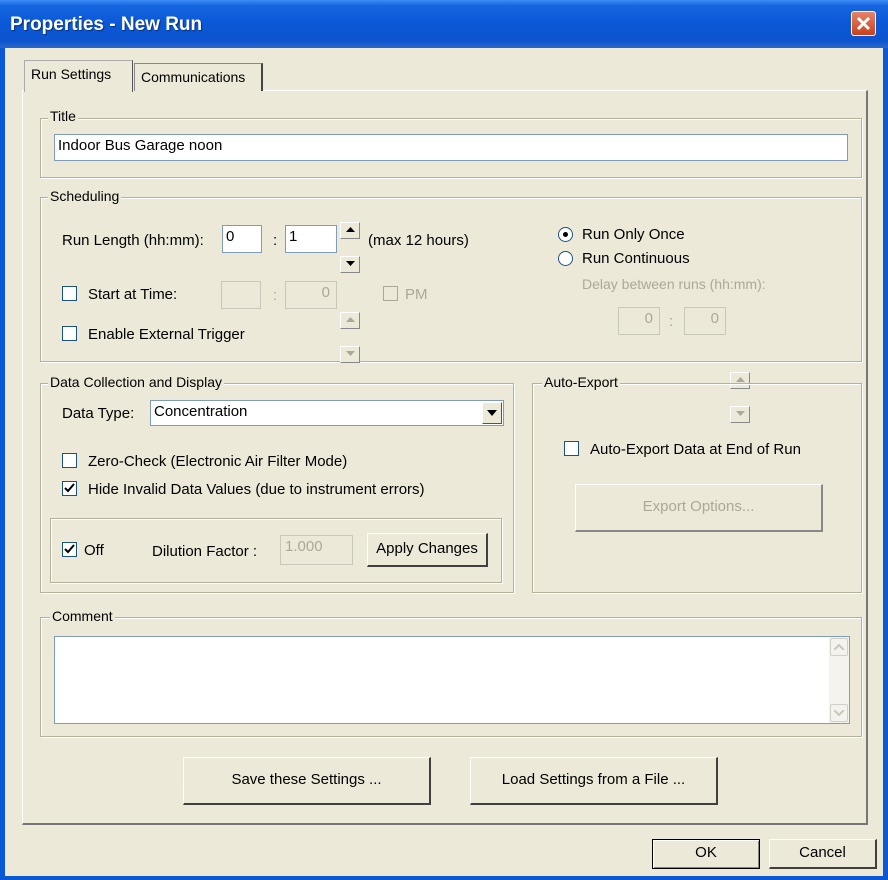 This screenshot has width=888, height=880. What do you see at coordinates (98, 413) in the screenshot?
I see `data-type-label: Data Type:` at bounding box center [98, 413].